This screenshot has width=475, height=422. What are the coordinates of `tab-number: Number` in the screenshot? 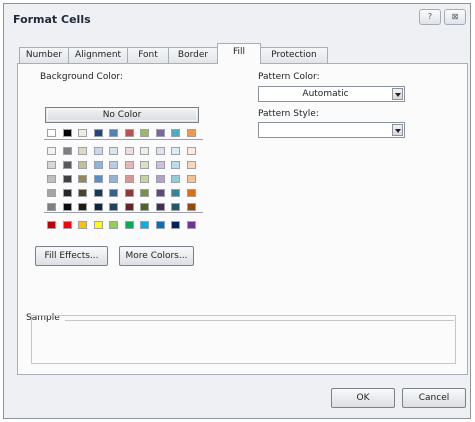 It's located at (44, 55).